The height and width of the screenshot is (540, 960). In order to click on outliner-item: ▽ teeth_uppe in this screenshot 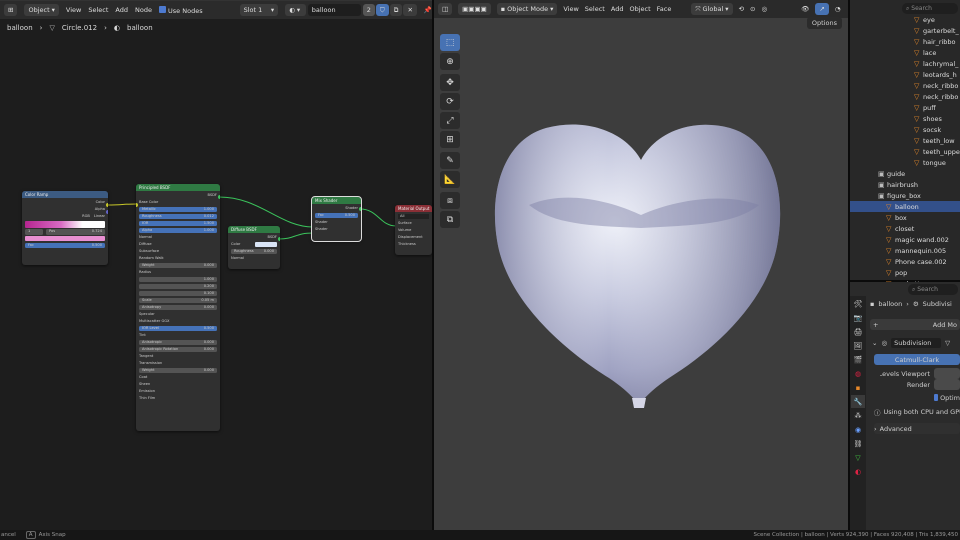, I will do `click(905, 151)`.